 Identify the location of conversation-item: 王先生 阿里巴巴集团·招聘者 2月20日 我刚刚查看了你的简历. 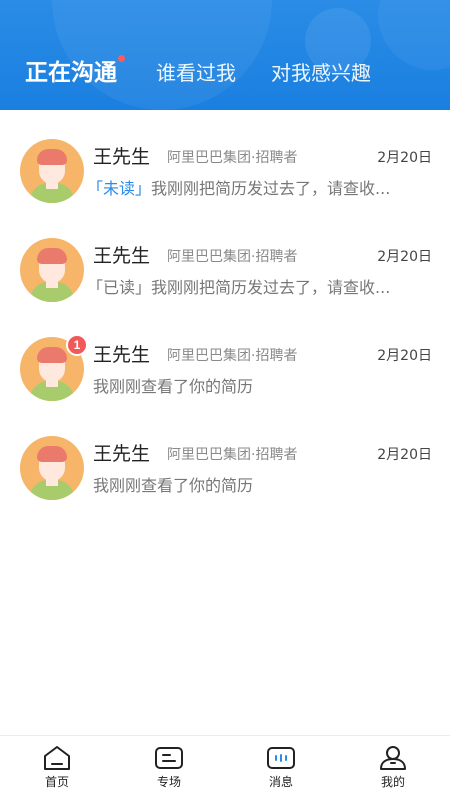
(225, 456).